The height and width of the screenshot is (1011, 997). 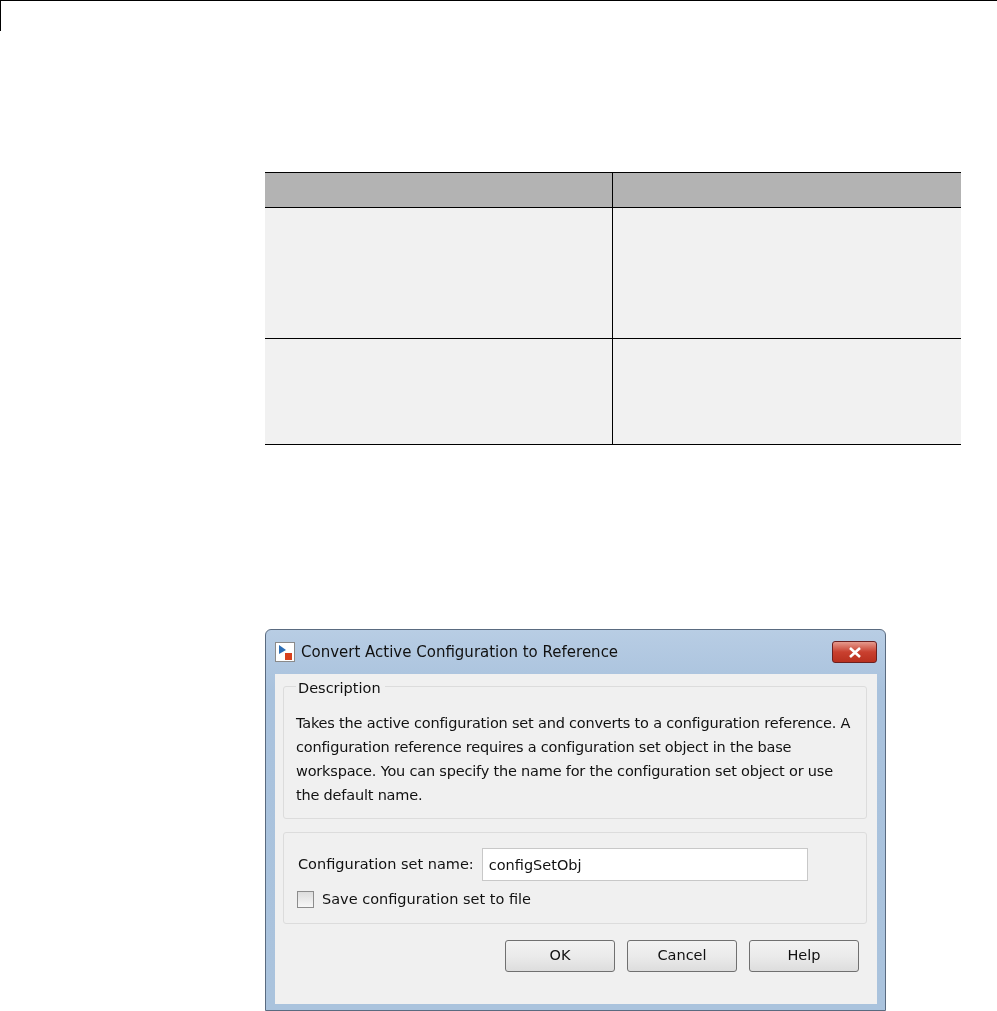 What do you see at coordinates (644, 864) in the screenshot?
I see `name-input-field: configSetObj` at bounding box center [644, 864].